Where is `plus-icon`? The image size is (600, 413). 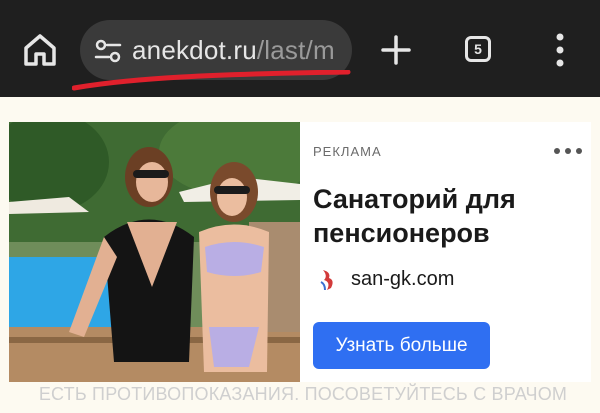
plus-icon is located at coordinates (396, 50).